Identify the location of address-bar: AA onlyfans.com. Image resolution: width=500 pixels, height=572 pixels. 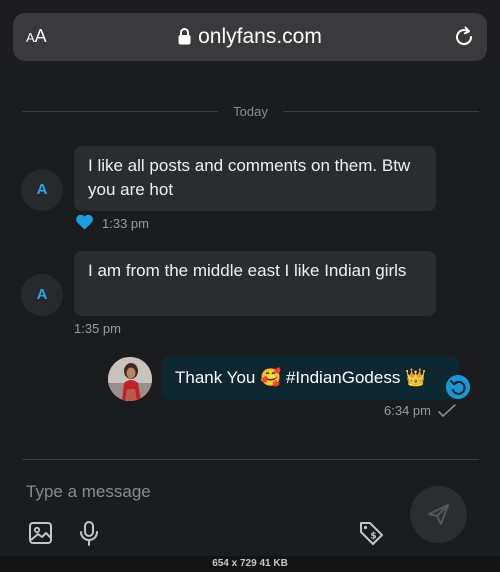
(250, 37).